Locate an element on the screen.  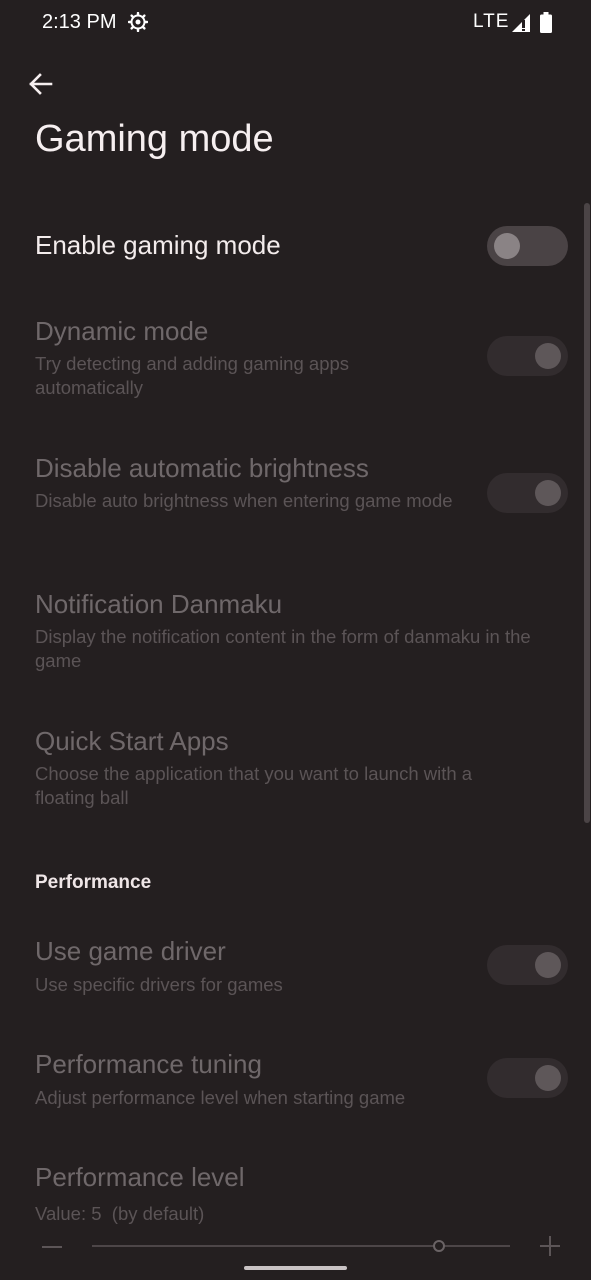
enable-gaming-mode-row: Enable gaming mode is located at coordinates (295, 246).